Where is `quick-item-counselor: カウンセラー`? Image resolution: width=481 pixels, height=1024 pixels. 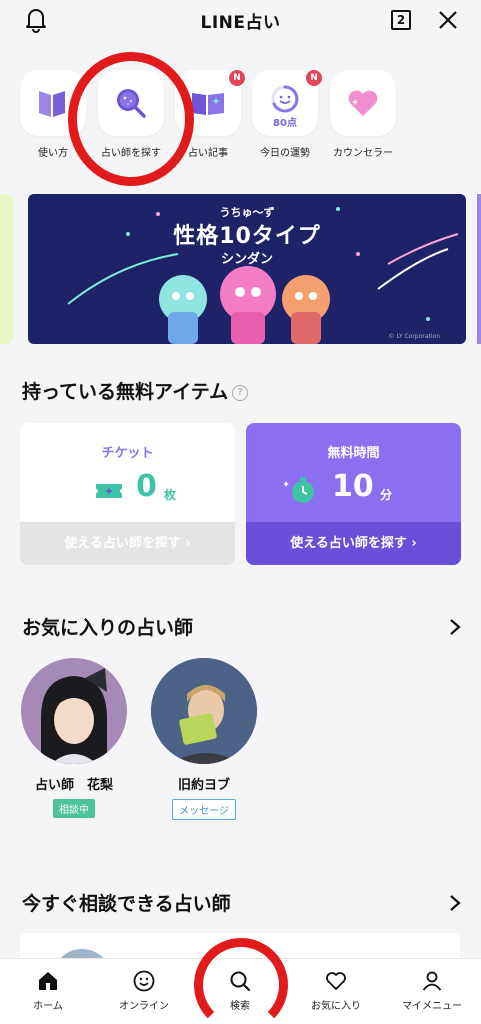 quick-item-counselor: カウンセラー is located at coordinates (363, 114).